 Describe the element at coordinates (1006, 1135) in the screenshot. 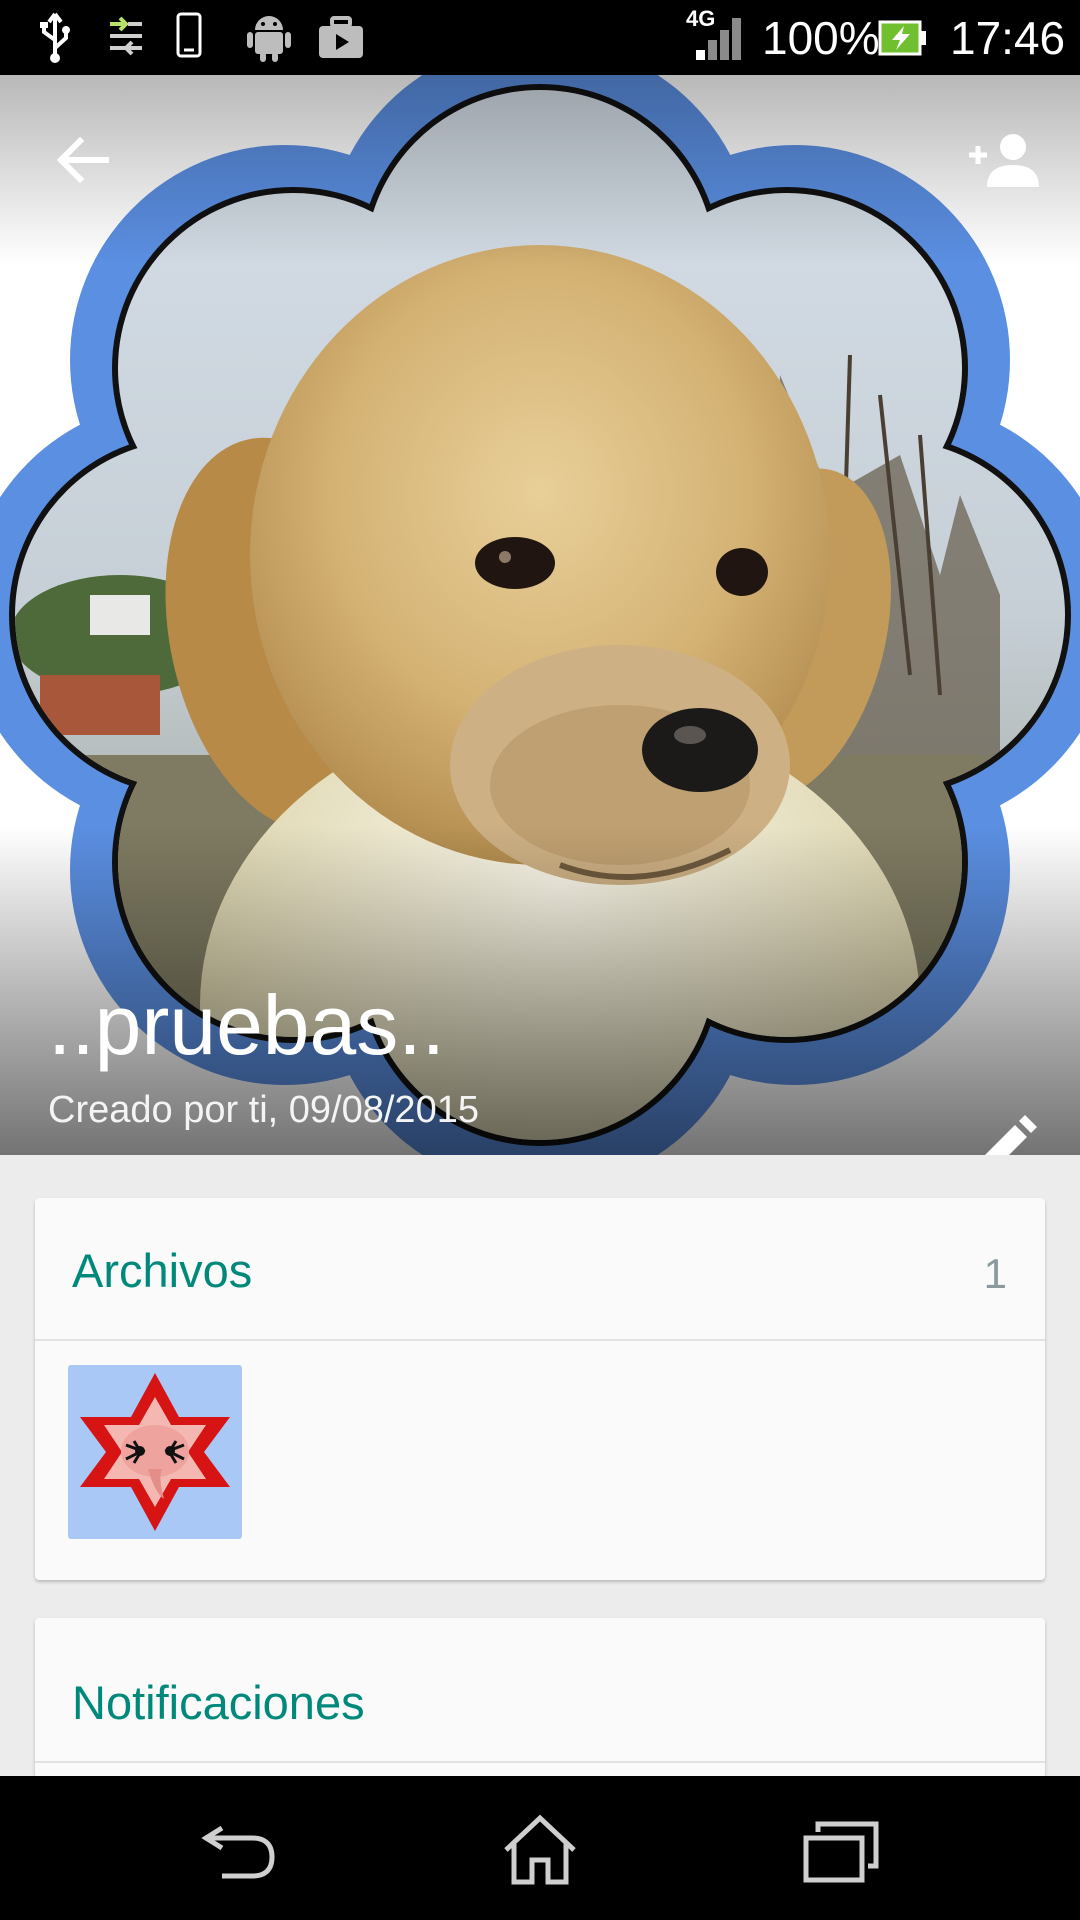

I see `pencil-icon` at that location.